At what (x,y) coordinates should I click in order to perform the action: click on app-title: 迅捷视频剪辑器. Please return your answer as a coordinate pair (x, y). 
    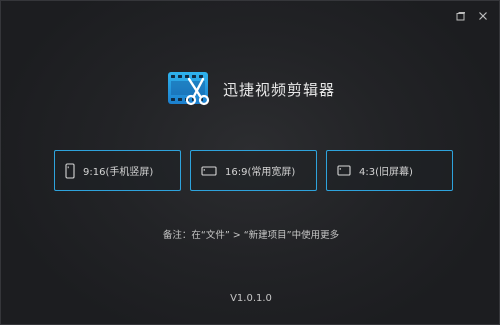
    Looking at the image, I should click on (278, 89).